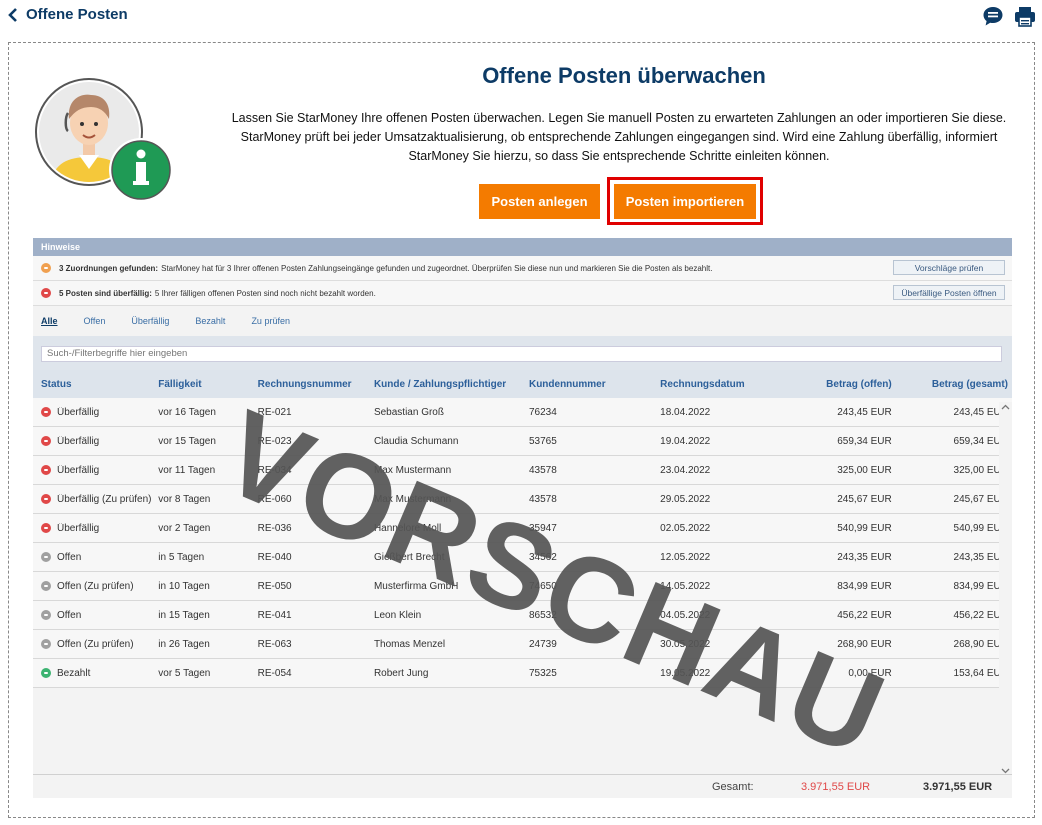 This screenshot has width=1042, height=825. Describe the element at coordinates (274, 499) in the screenshot. I see `table-cell: RE-060` at that location.